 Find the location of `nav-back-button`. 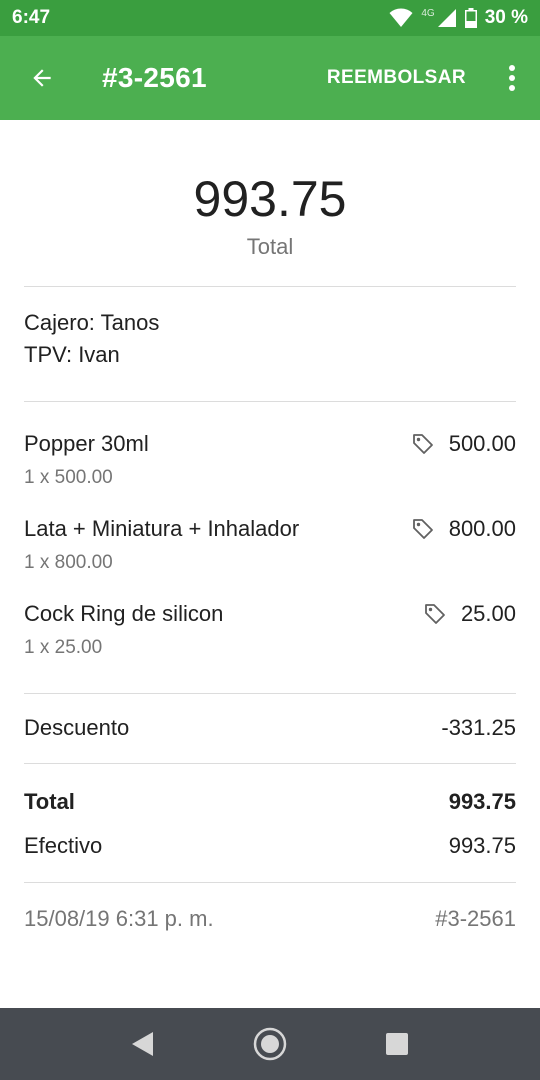

nav-back-button is located at coordinates (143, 1044).